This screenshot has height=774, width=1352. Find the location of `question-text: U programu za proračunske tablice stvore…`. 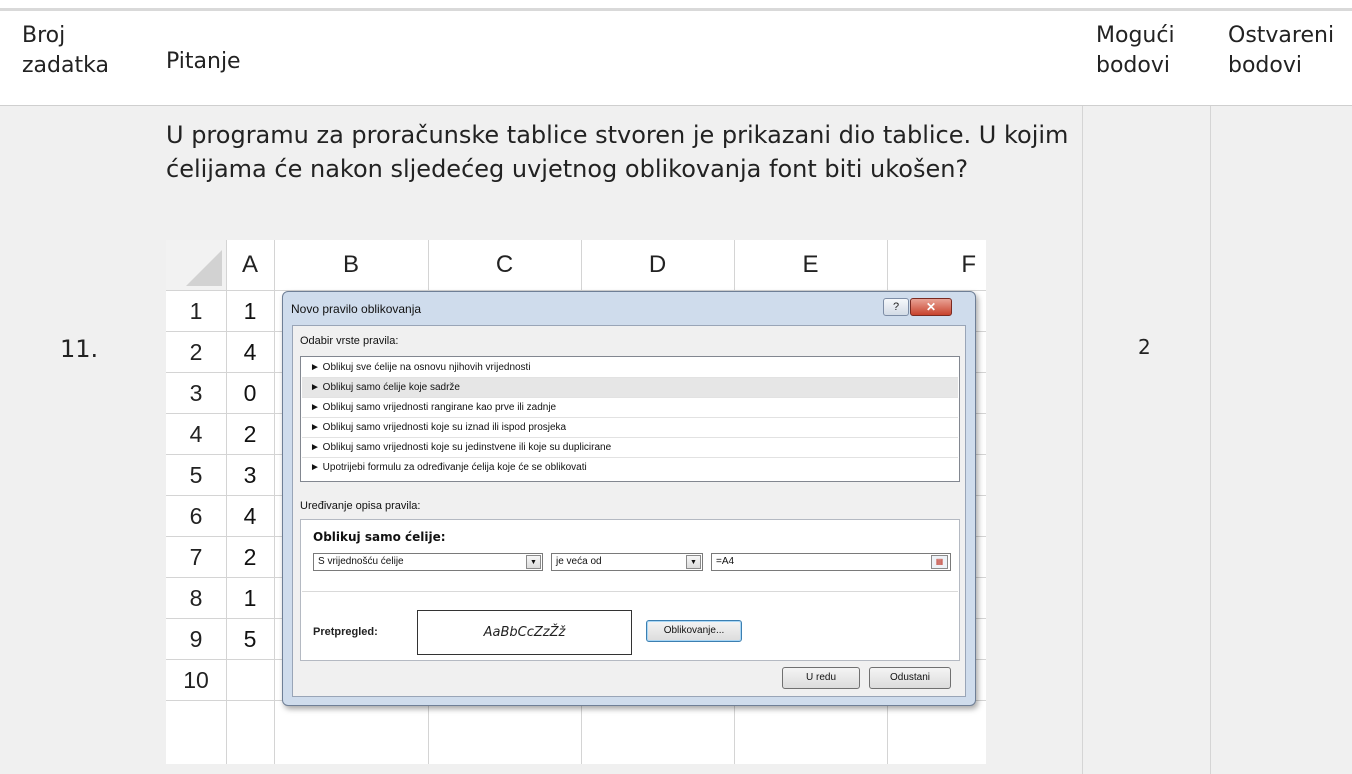

question-text: U programu za proračunske tablice stvore… is located at coordinates (617, 152).